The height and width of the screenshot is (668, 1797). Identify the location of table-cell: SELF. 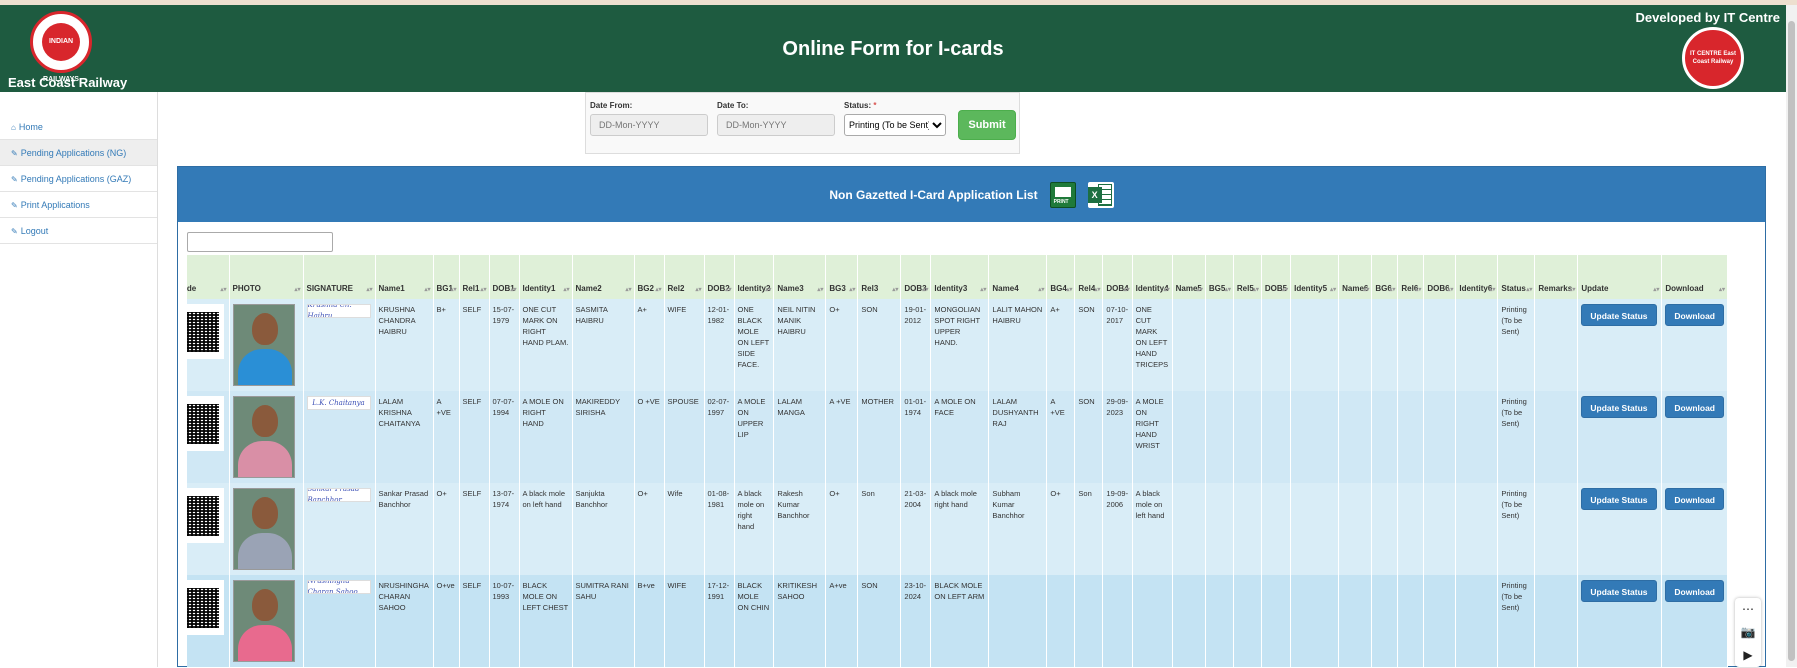
(474, 529).